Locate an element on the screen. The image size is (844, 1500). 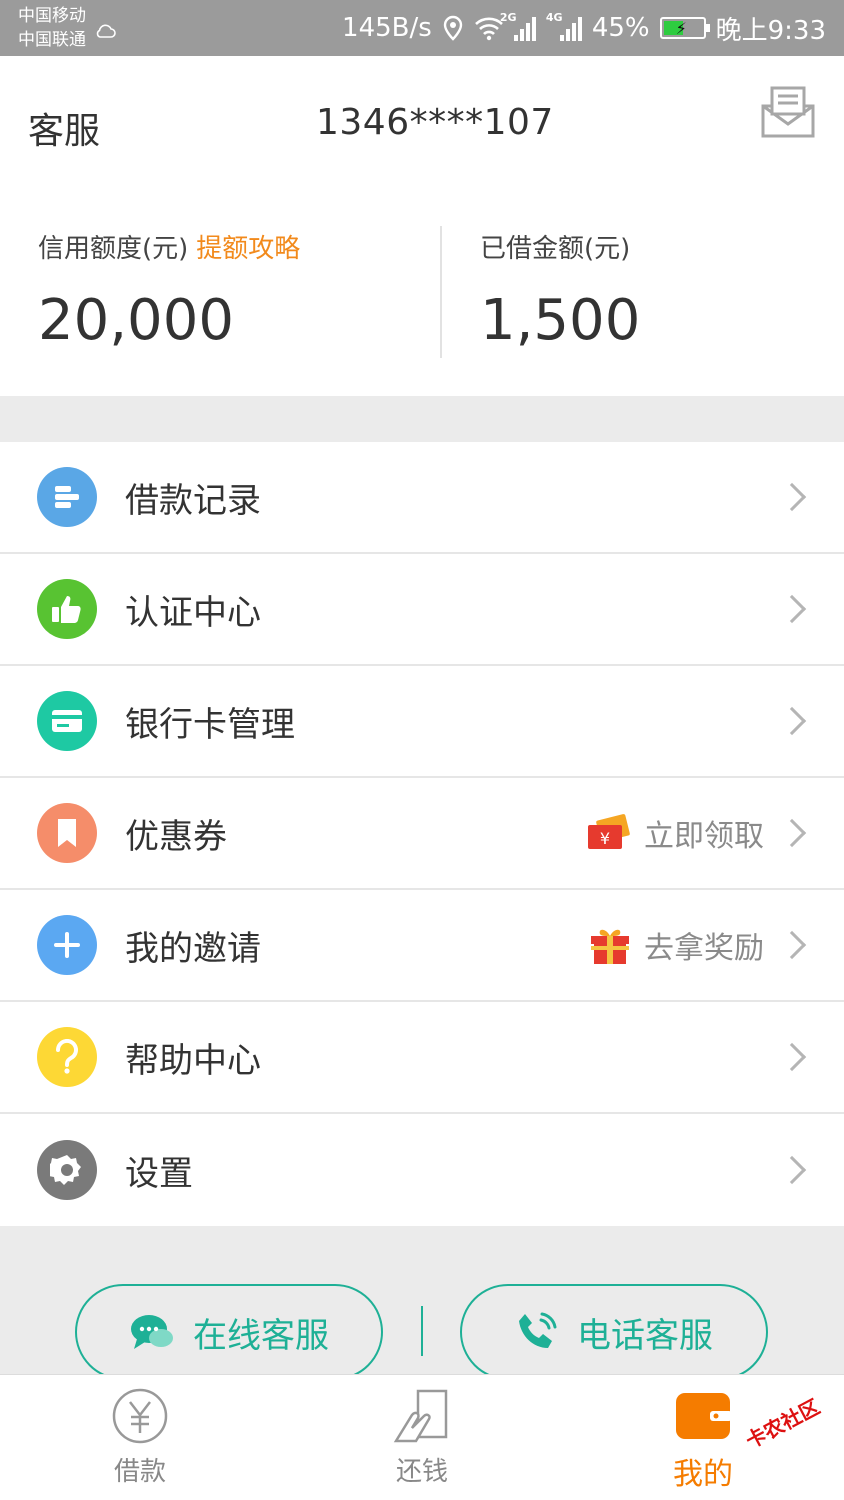
menu-label: 银行卡管理 is located at coordinates (210, 724).